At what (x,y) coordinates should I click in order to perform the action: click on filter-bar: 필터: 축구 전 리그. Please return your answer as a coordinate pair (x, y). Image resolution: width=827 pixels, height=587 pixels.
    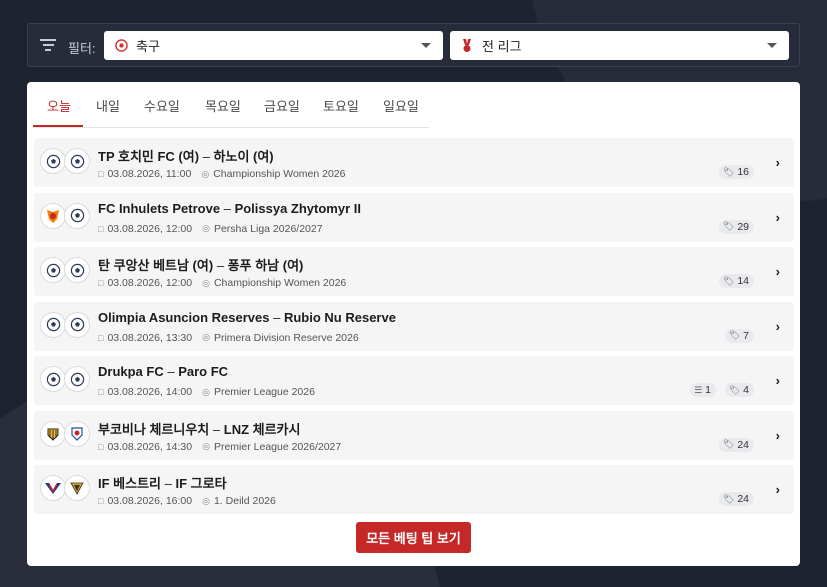
    Looking at the image, I should click on (413, 45).